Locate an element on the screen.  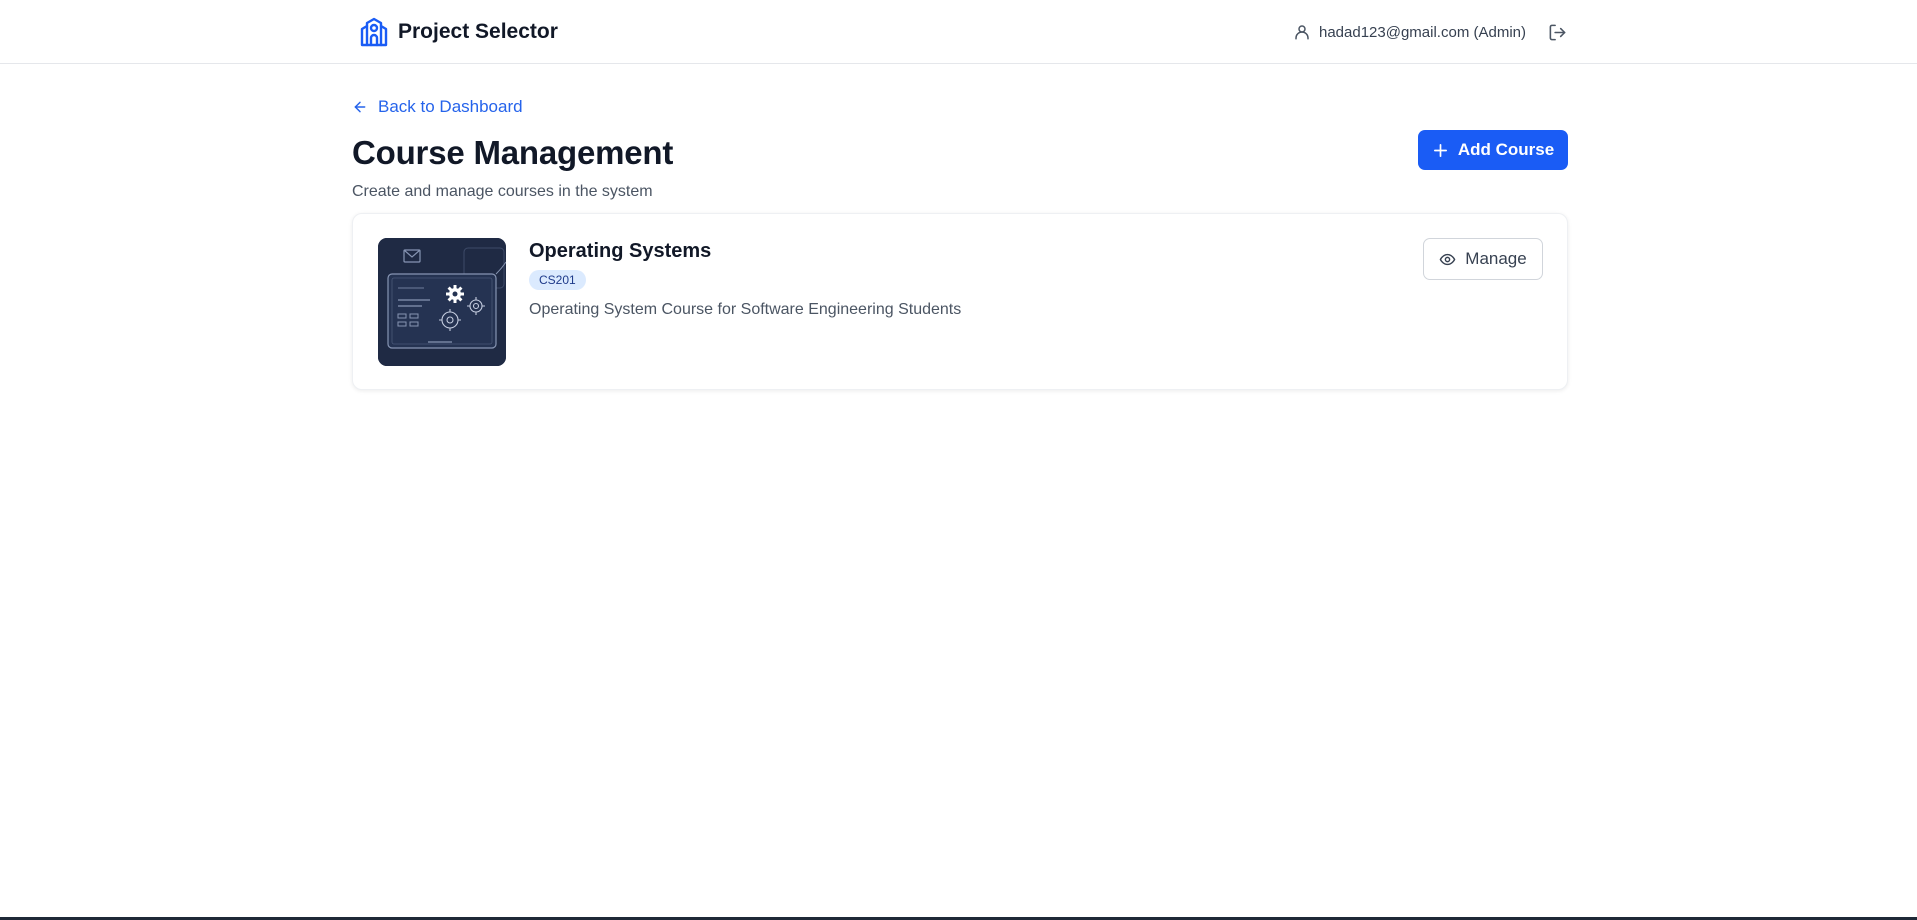
manage-course-button: Manage is located at coordinates (1483, 259).